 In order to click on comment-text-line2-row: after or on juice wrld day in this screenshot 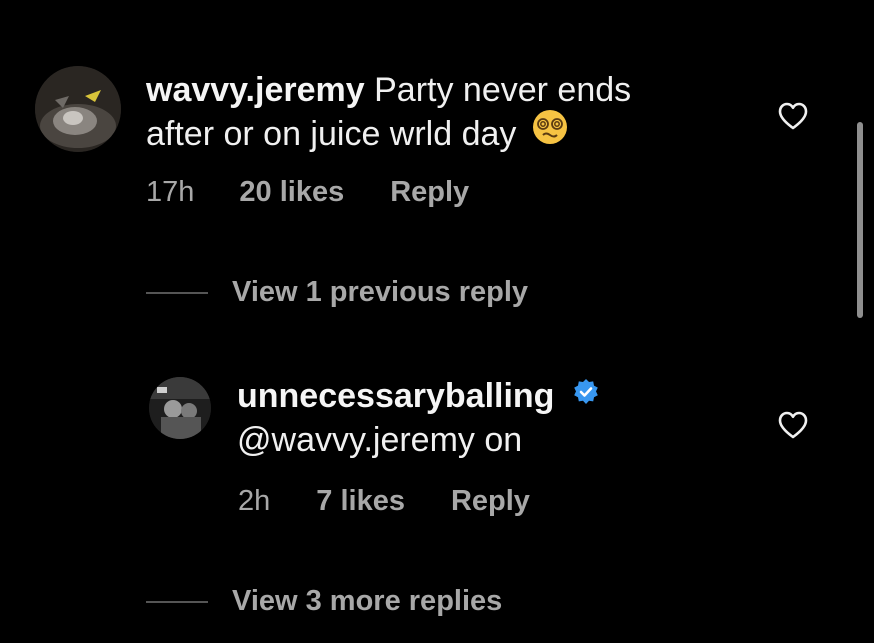, I will do `click(388, 132)`.